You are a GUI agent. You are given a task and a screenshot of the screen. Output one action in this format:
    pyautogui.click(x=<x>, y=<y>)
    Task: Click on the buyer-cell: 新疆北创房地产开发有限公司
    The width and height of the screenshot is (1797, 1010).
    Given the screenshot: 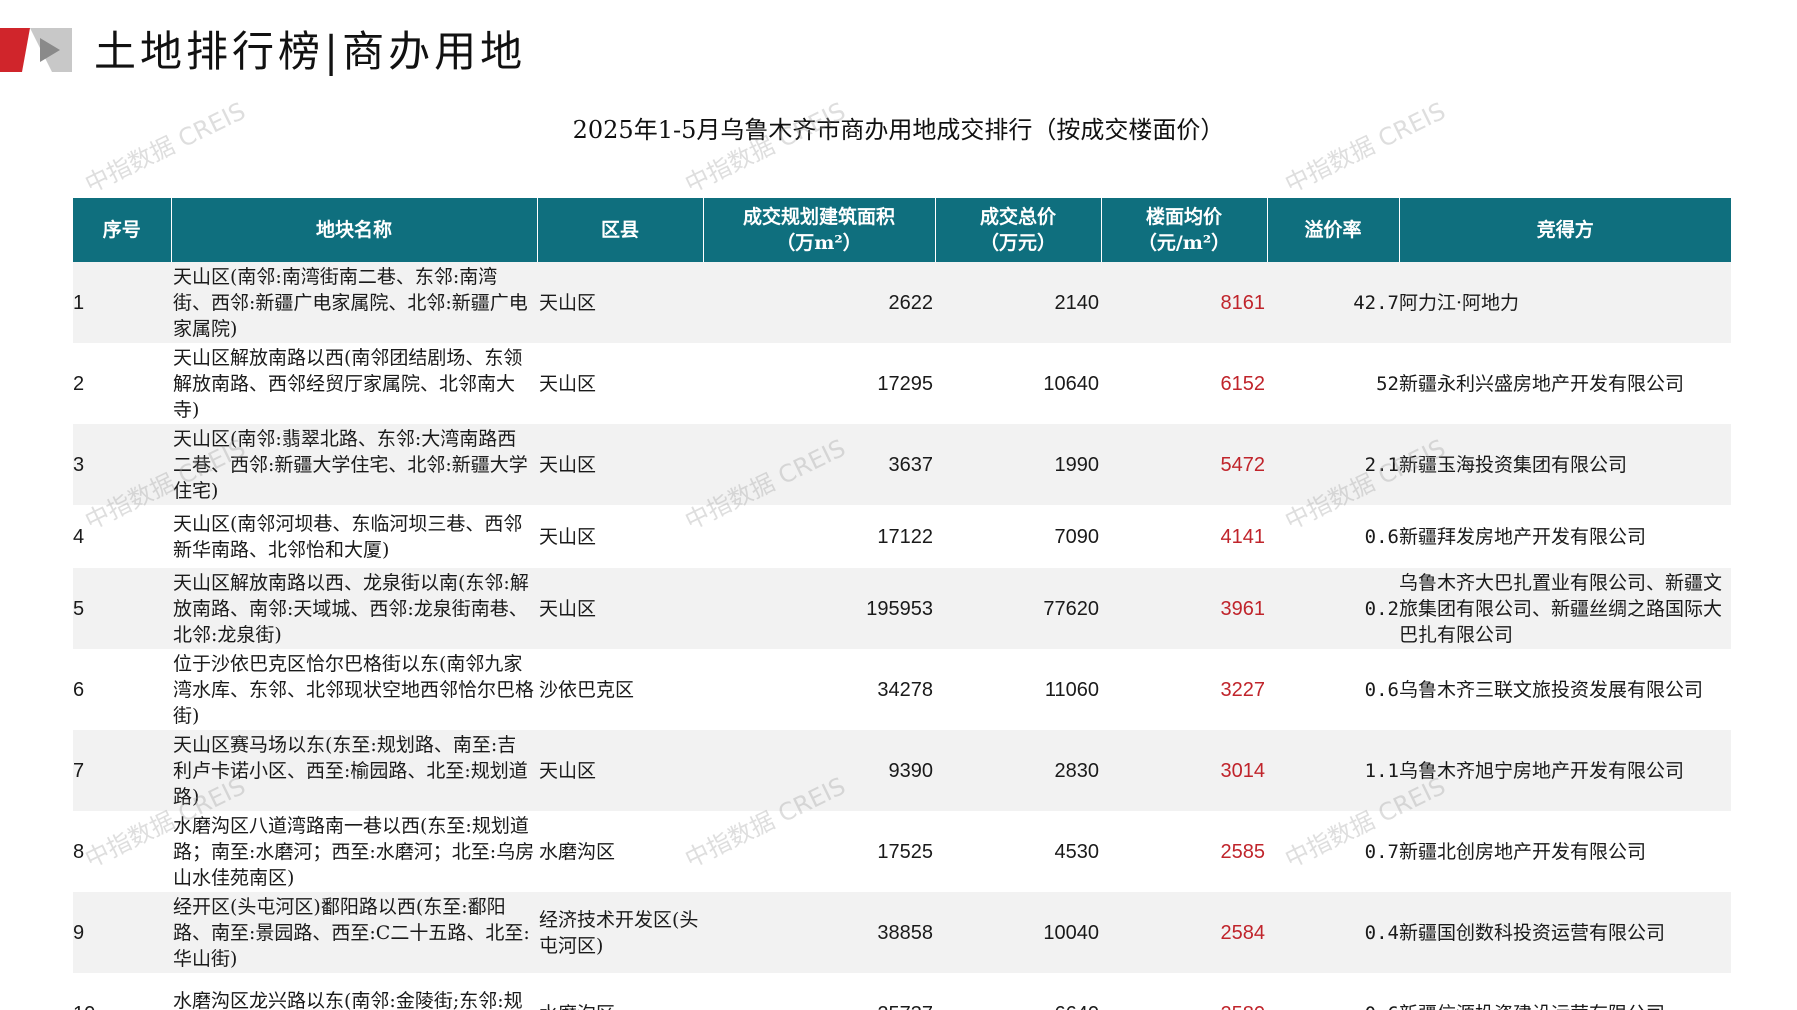 What is the action you would take?
    pyautogui.click(x=1565, y=851)
    